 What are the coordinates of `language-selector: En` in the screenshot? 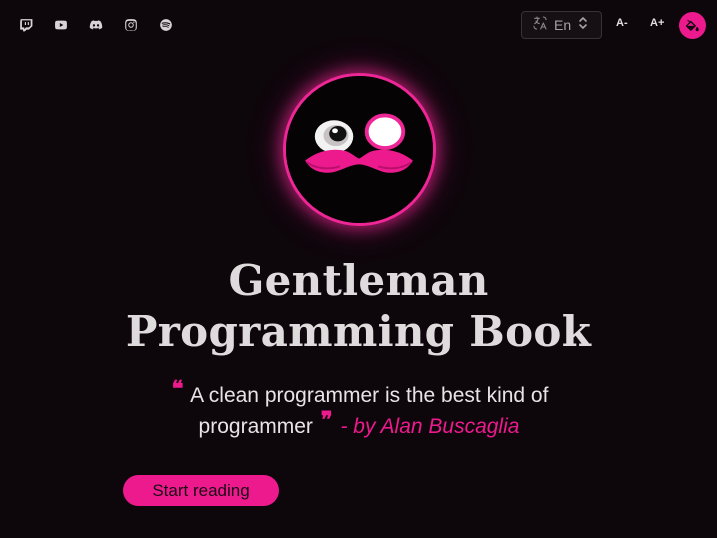 It's located at (561, 25).